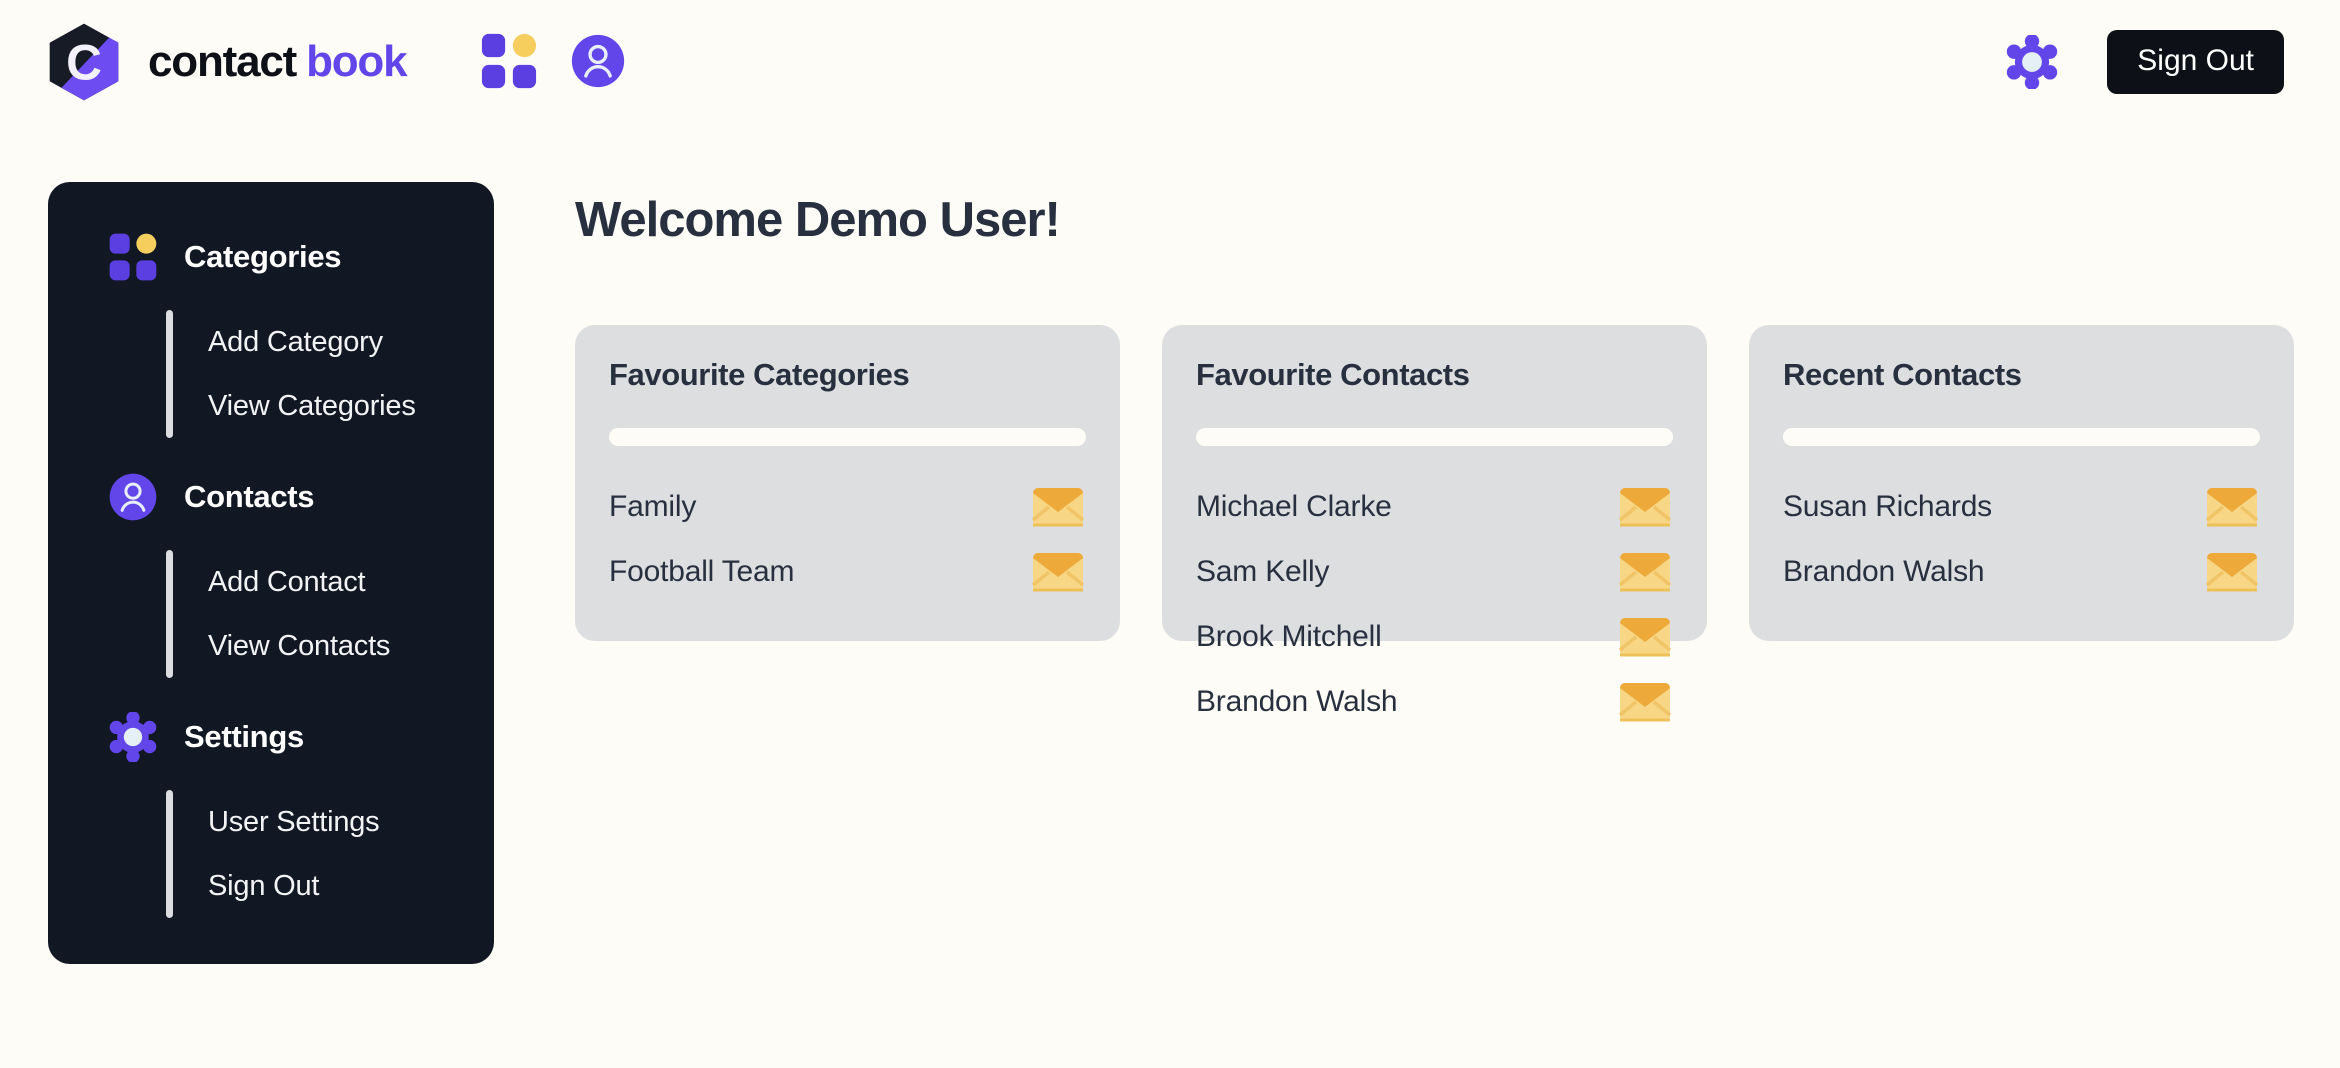 The width and height of the screenshot is (2340, 1068). I want to click on list-item-label: Brook Mitchell, so click(1289, 636).